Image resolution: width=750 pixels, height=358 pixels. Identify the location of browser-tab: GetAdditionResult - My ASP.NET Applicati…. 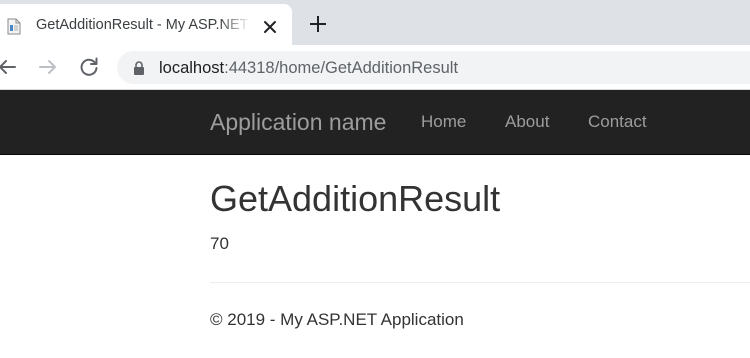
(146, 24).